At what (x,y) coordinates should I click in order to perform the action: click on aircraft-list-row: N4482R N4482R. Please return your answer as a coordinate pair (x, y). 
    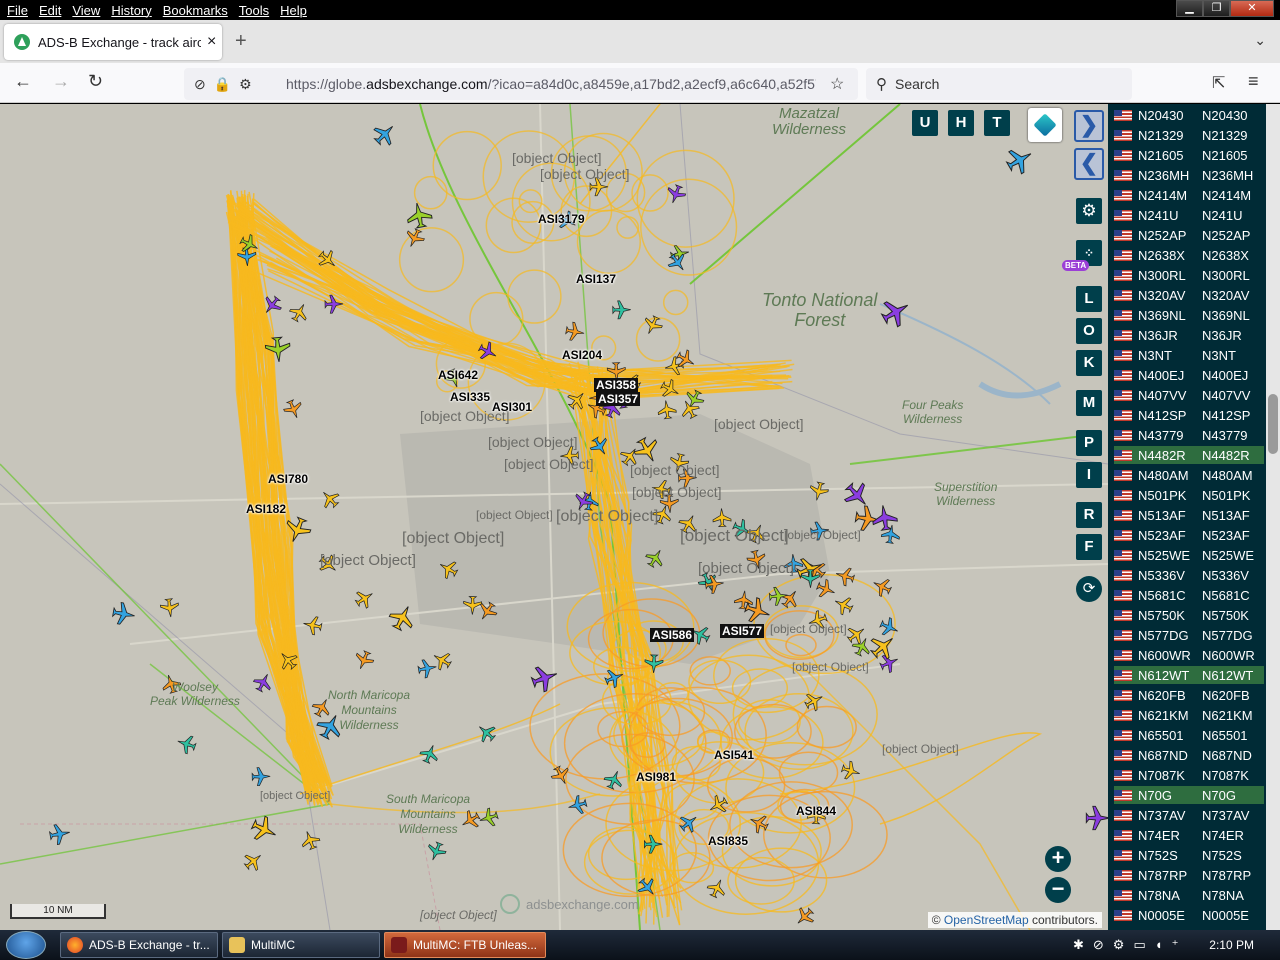
    Looking at the image, I should click on (1189, 455).